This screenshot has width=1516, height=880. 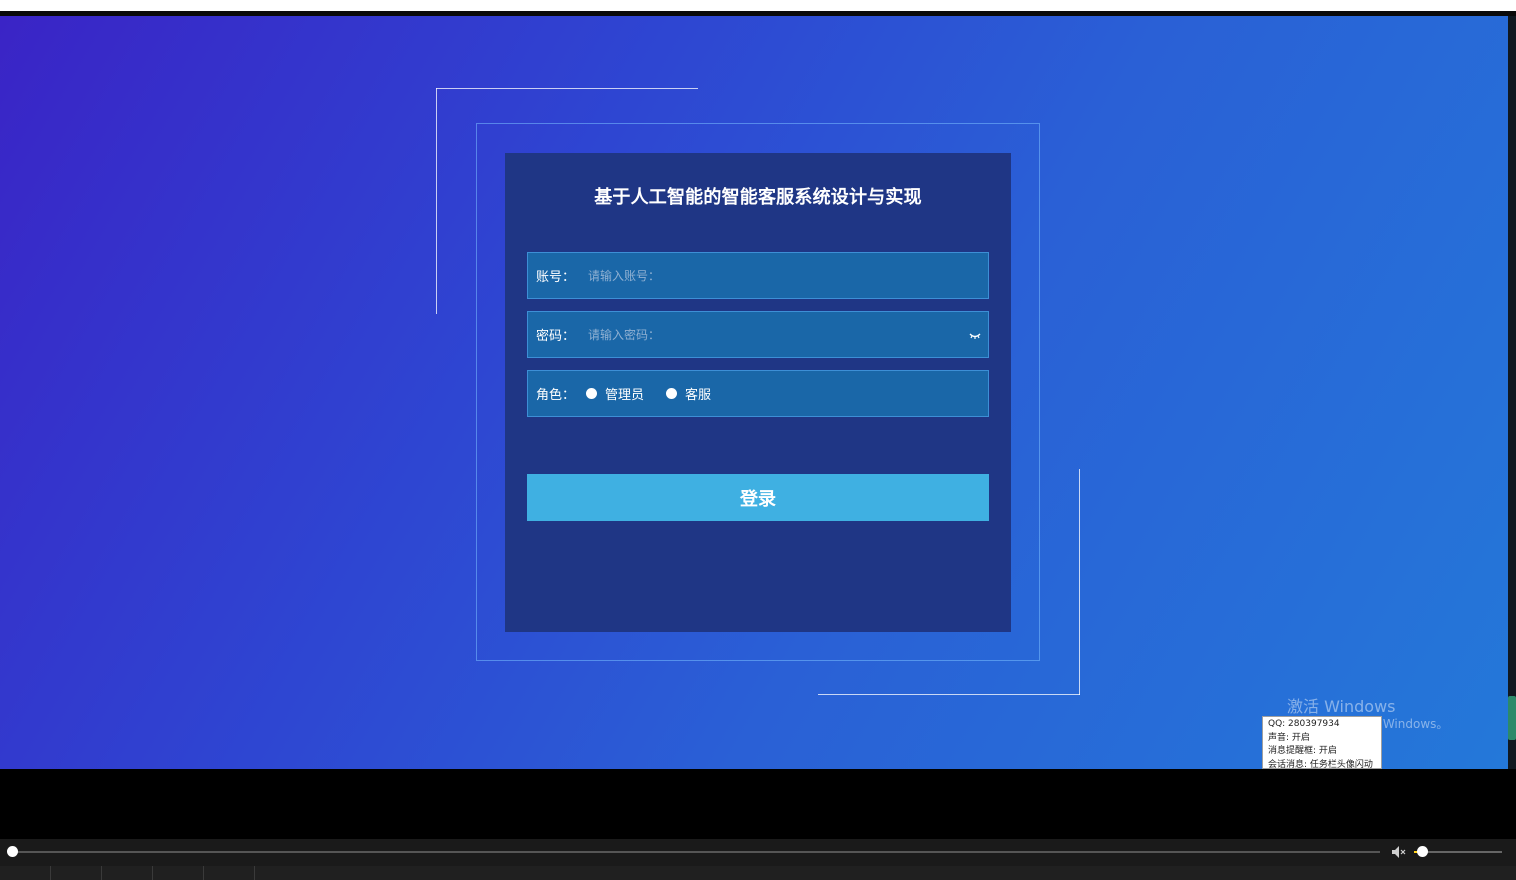 What do you see at coordinates (758, 873) in the screenshot?
I see `taskbar` at bounding box center [758, 873].